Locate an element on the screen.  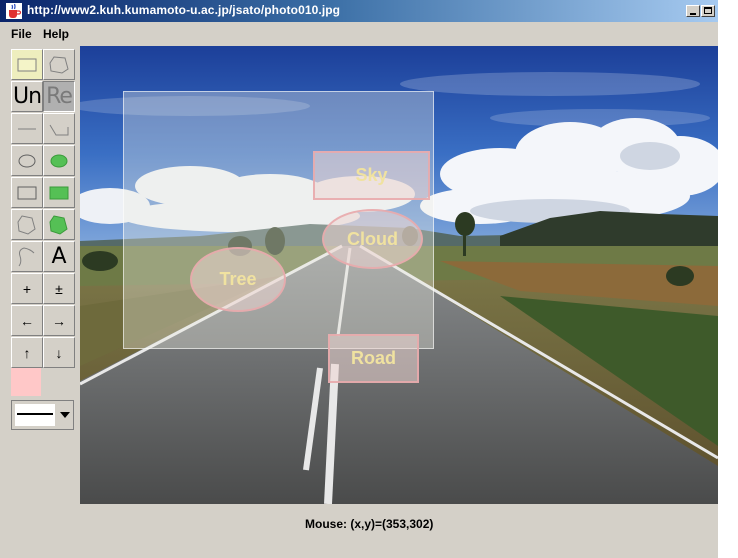
text-tool-label: A is located at coordinates (59, 256).